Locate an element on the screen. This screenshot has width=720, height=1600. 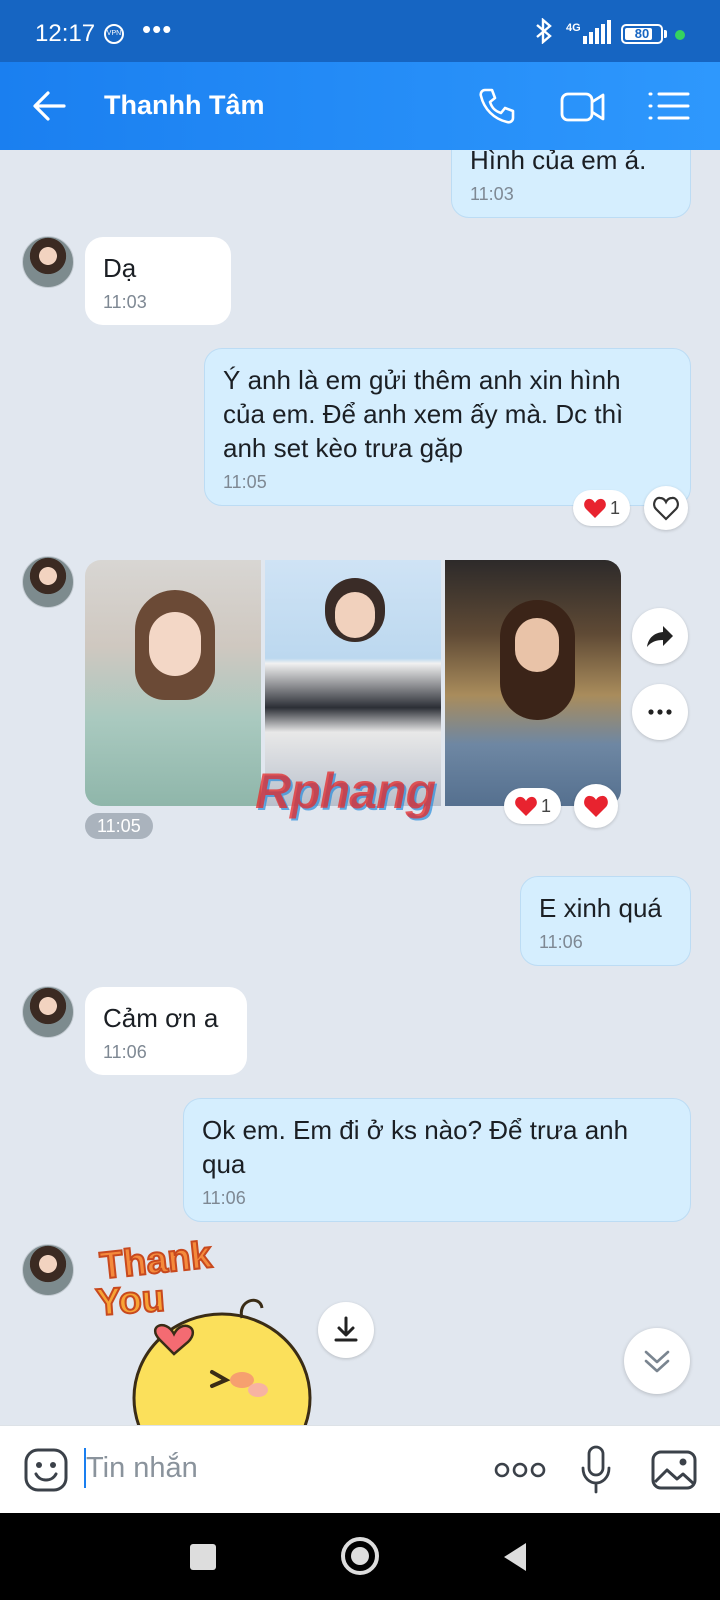
gallery-button is located at coordinates (674, 1470).